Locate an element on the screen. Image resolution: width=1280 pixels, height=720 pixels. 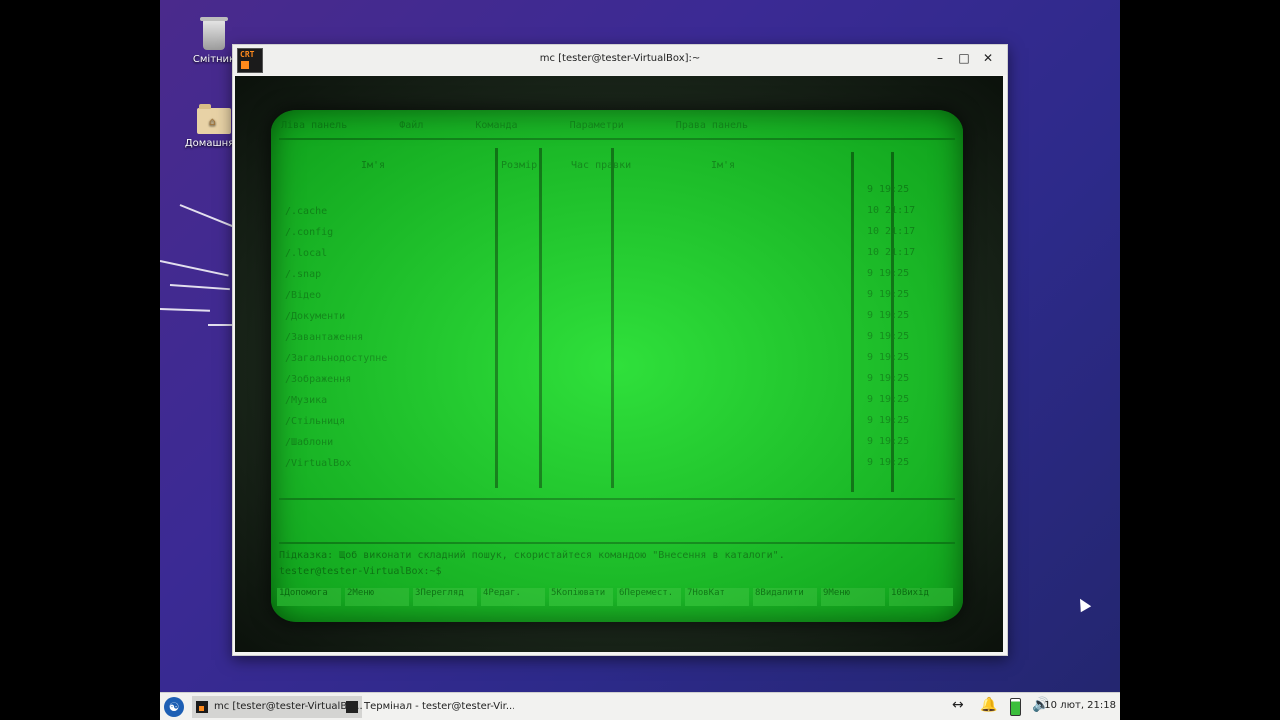
desktop-icon-label: Смітник is located at coordinates (214, 59).